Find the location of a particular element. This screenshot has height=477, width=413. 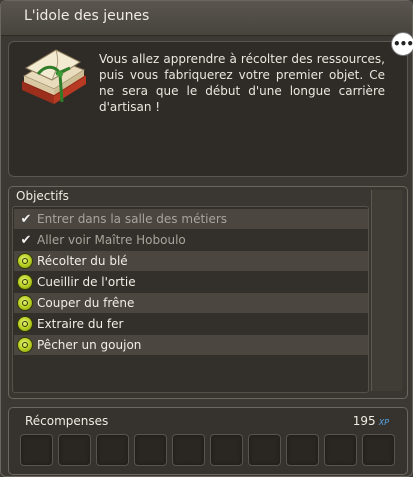

objective-label: Couper du frêne is located at coordinates (86, 303).